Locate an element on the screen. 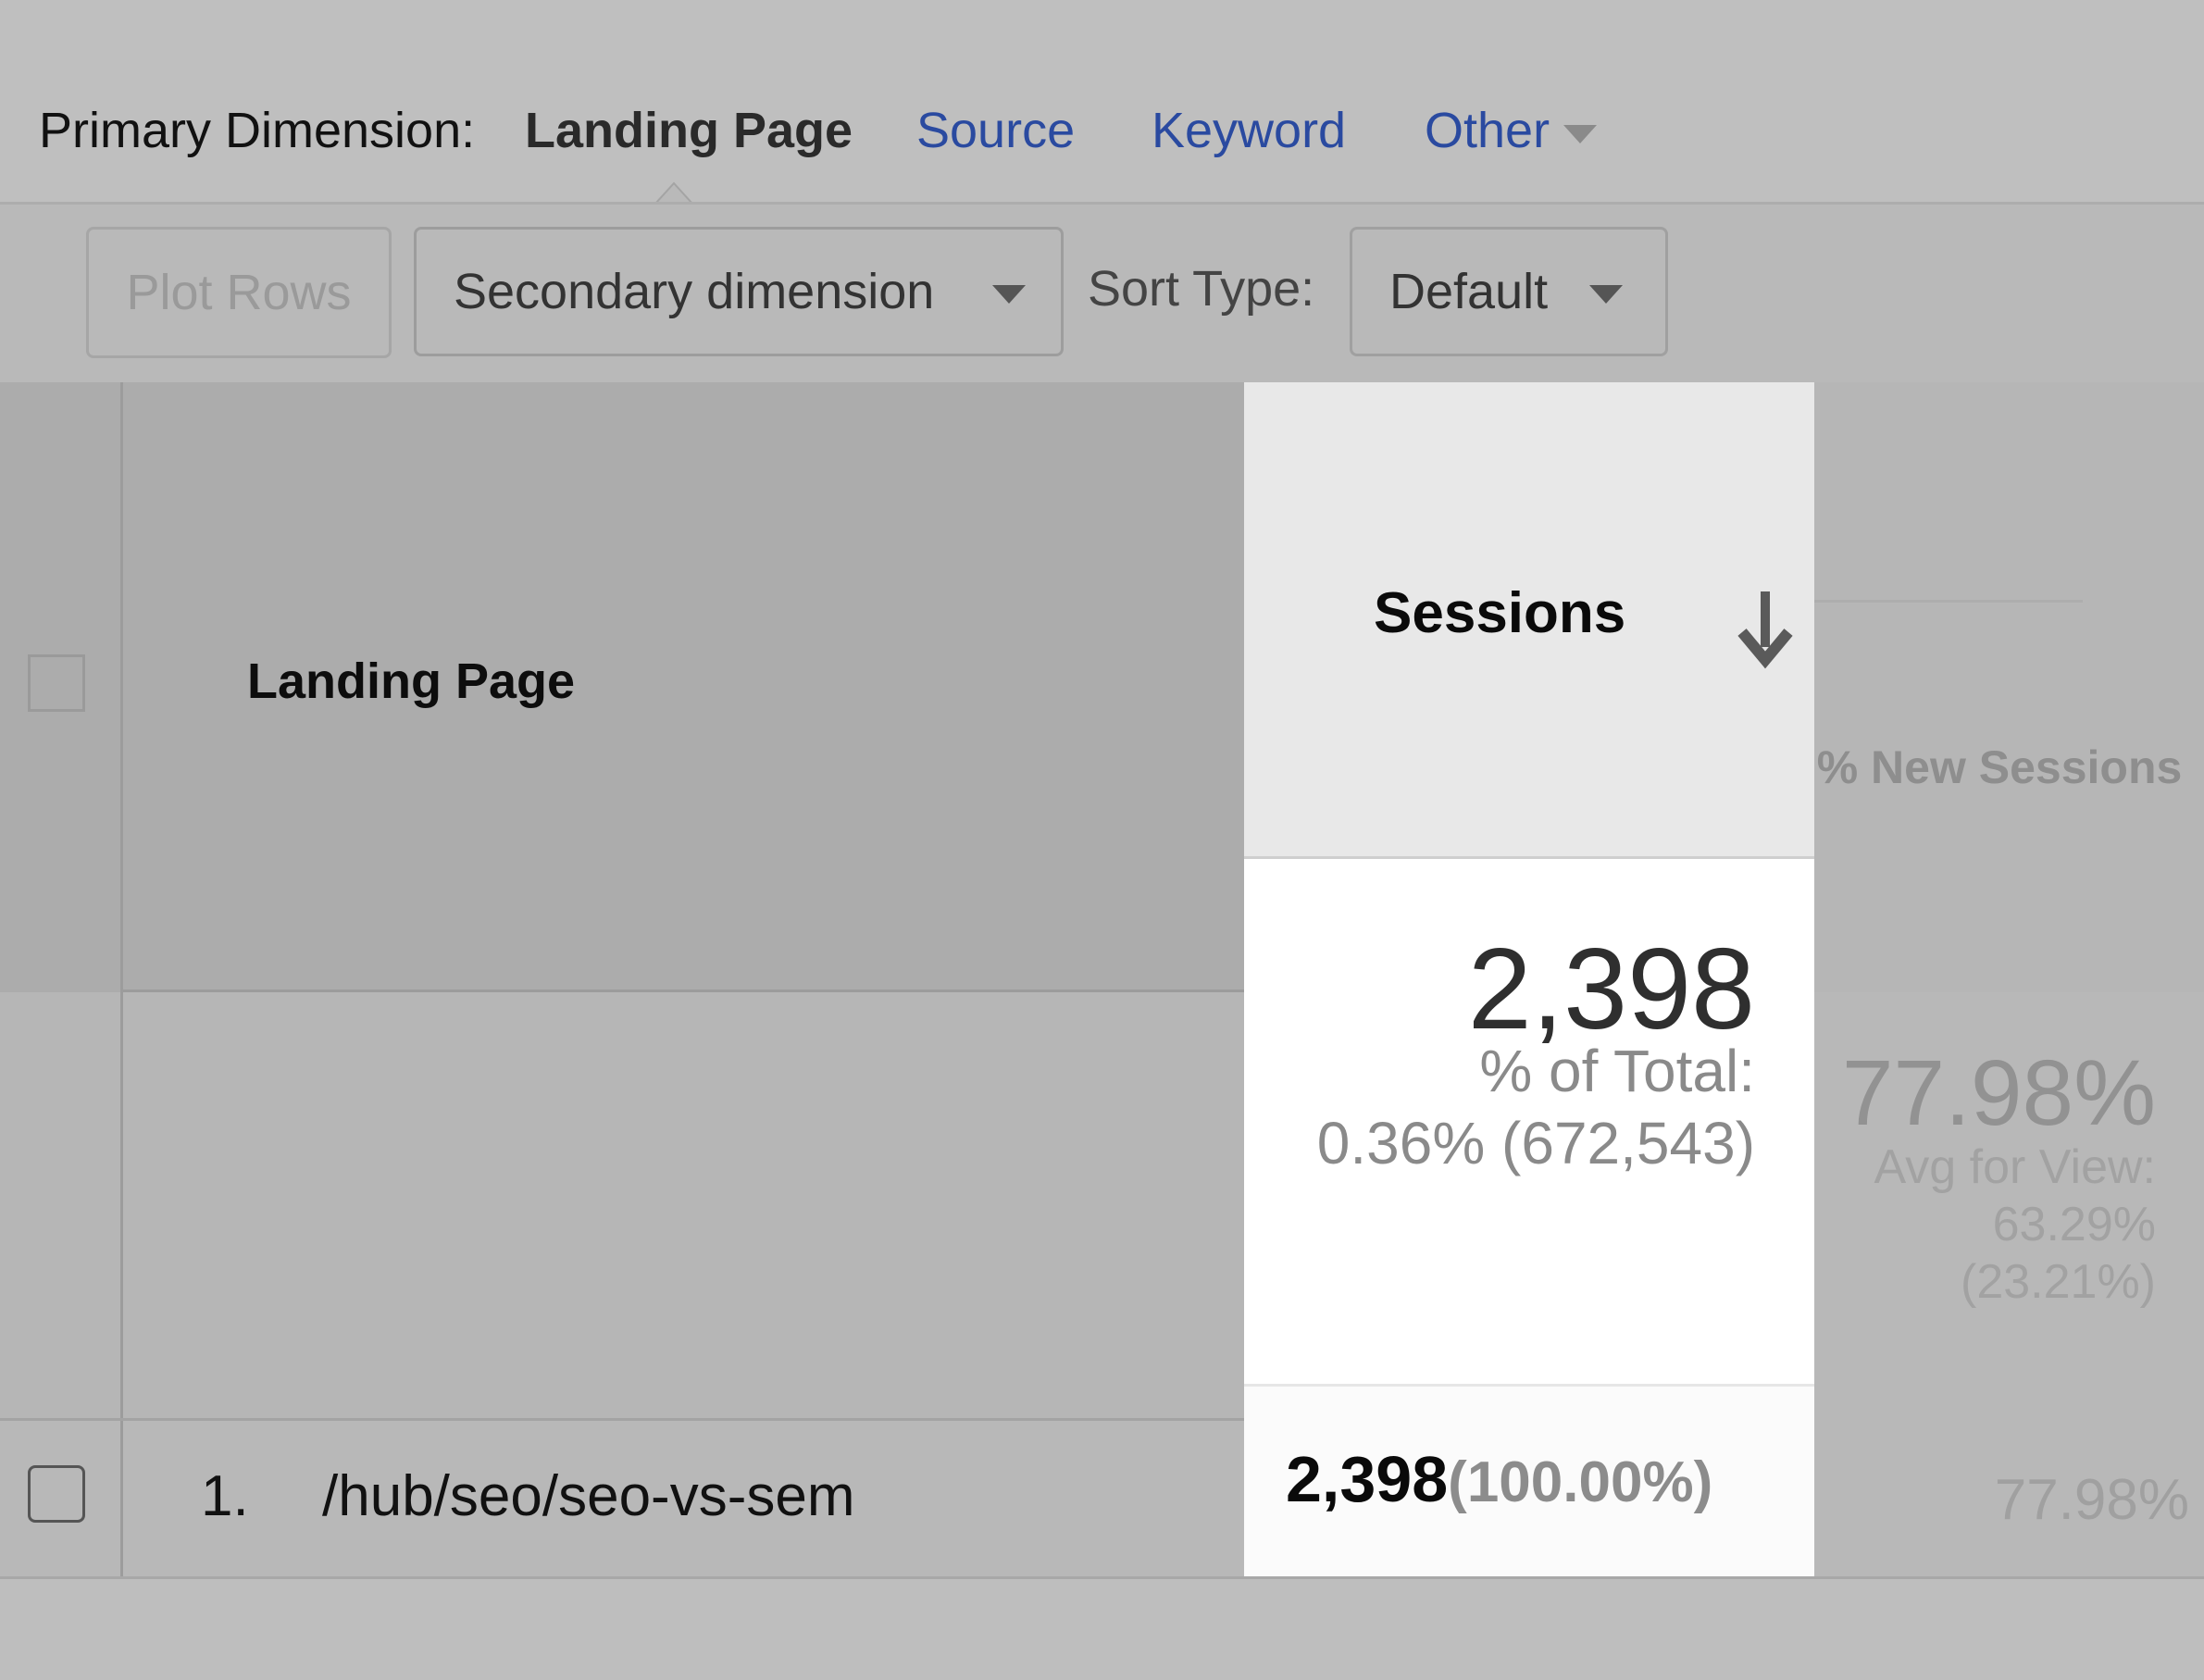 The height and width of the screenshot is (1680, 2204). totals-sessions-cell: 2,398 % of Total: 0.36% (672,543) is located at coordinates (1529, 1121).